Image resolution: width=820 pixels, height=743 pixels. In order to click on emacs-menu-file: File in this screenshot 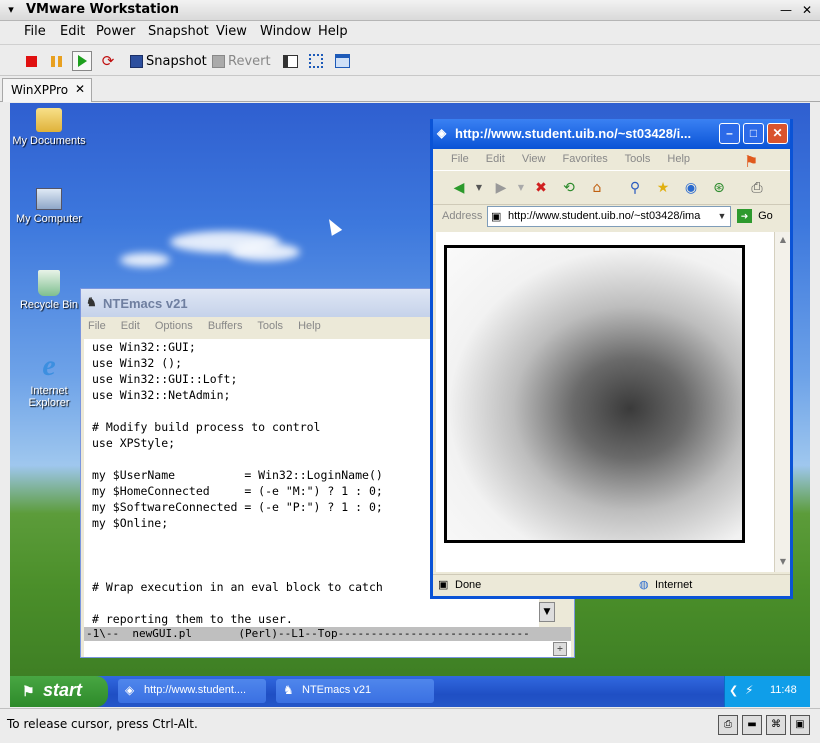, I will do `click(97, 326)`.